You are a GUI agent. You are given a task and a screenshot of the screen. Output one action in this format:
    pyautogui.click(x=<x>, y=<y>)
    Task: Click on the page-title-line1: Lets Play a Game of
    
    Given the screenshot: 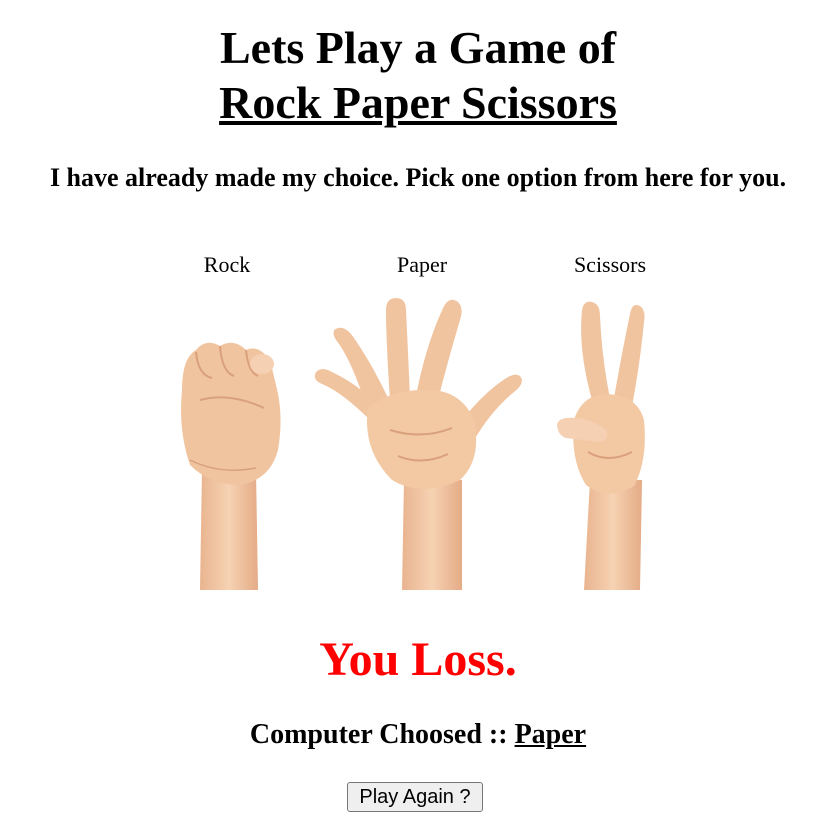 What is the action you would take?
    pyautogui.click(x=418, y=47)
    